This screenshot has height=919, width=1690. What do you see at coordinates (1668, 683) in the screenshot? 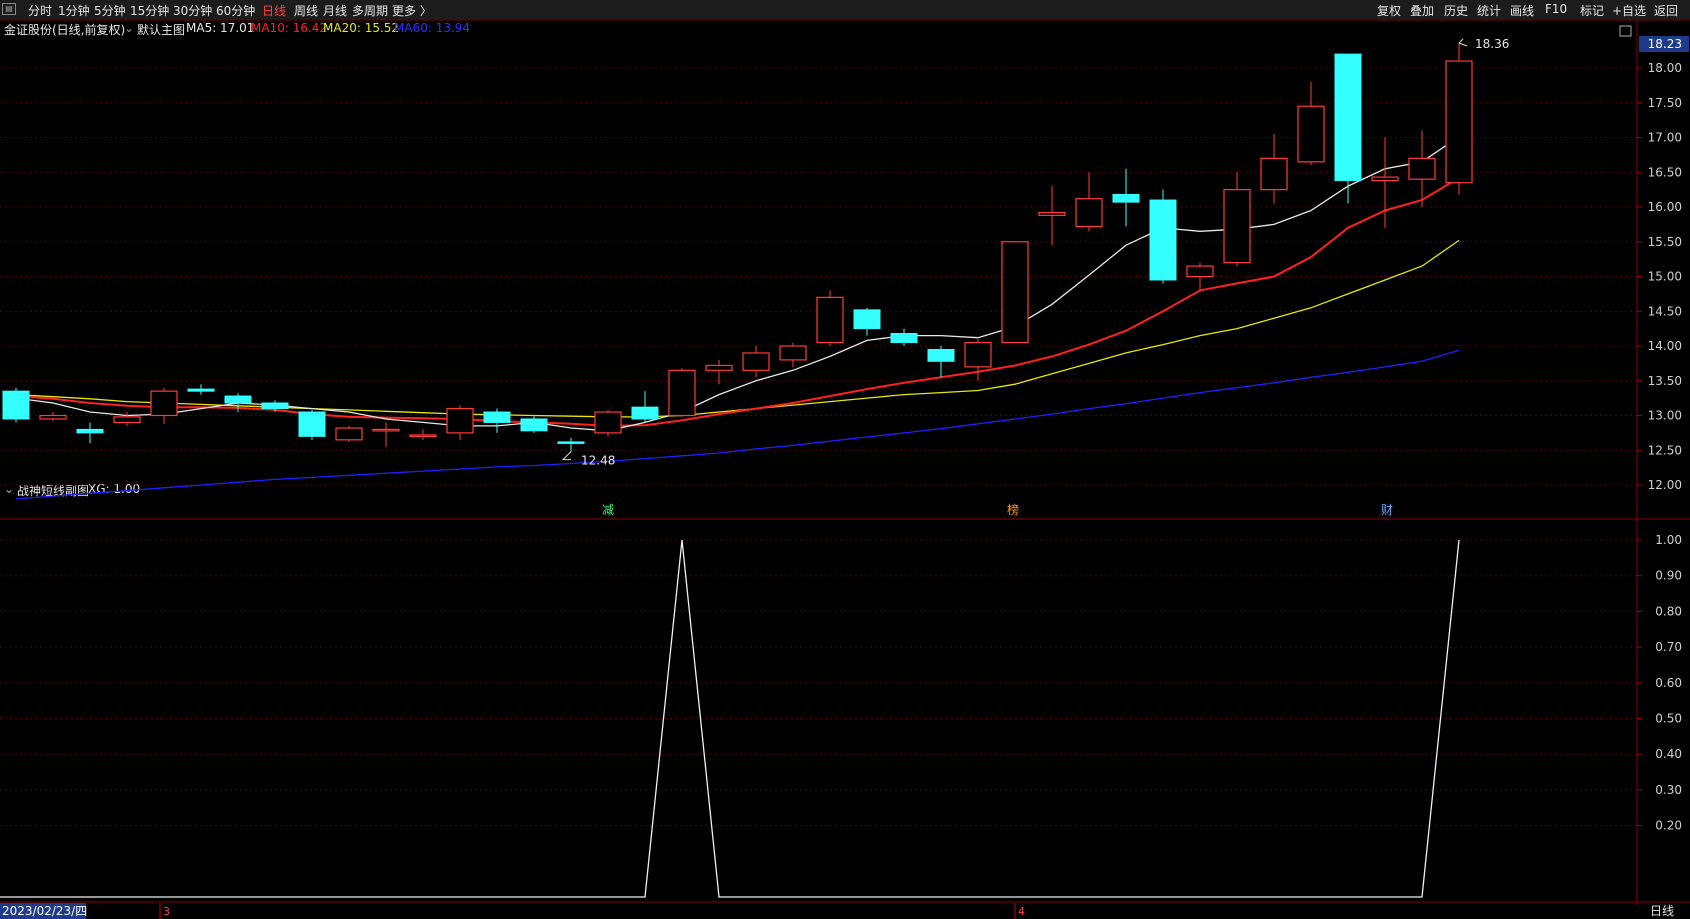
I see `xg-tick-label: 0.60` at bounding box center [1668, 683].